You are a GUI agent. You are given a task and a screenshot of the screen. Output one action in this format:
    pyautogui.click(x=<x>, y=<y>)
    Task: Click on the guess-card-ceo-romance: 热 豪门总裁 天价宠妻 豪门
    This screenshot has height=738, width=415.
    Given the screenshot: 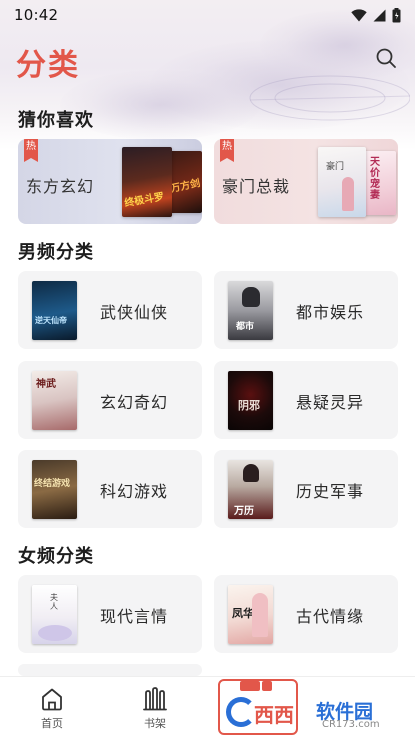 What is the action you would take?
    pyautogui.click(x=306, y=181)
    